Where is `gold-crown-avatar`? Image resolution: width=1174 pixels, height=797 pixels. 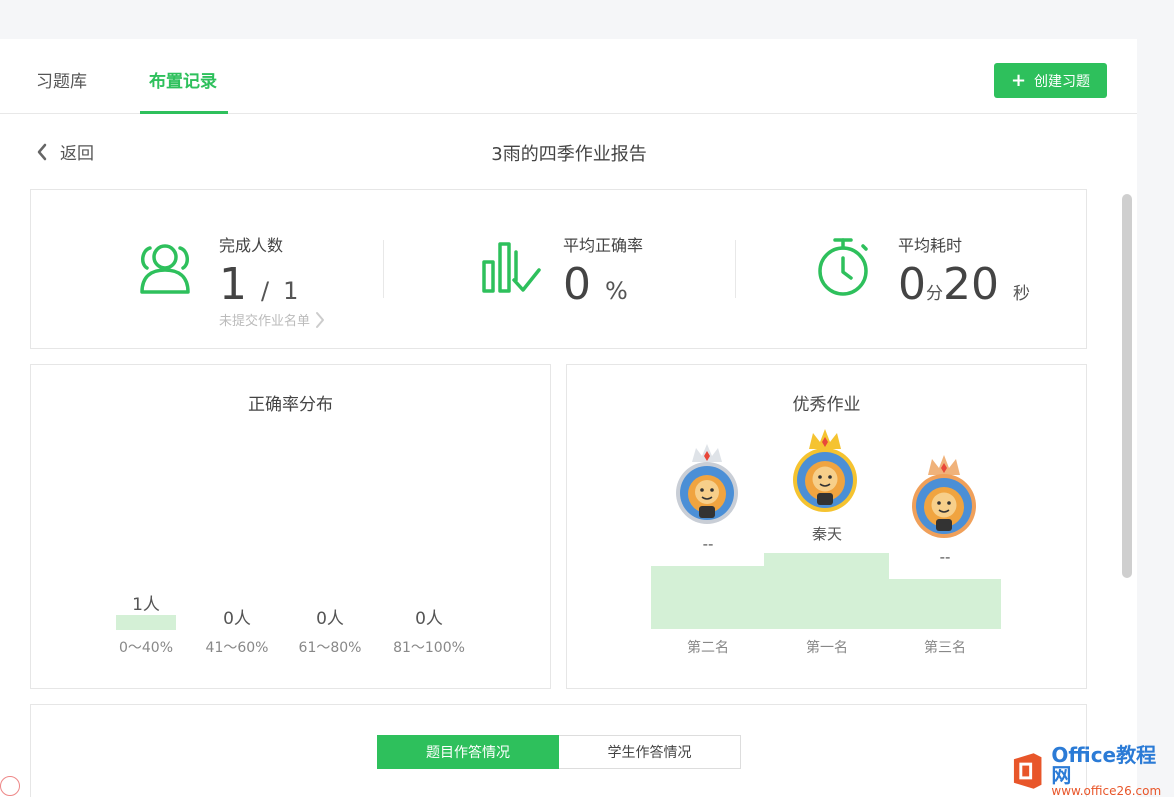 gold-crown-avatar is located at coordinates (825, 472).